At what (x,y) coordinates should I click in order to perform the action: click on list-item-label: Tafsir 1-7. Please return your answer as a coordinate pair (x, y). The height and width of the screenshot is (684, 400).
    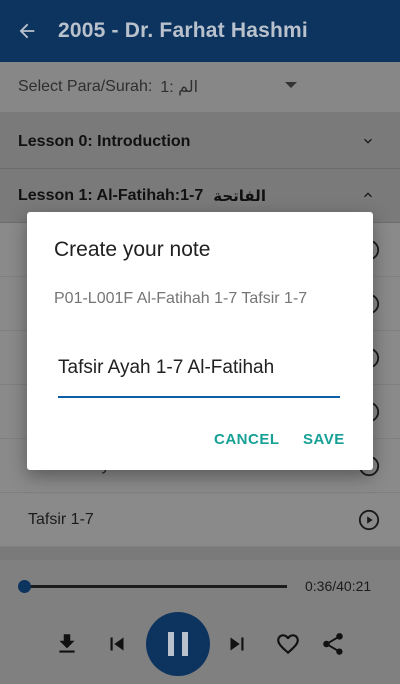
    Looking at the image, I should click on (61, 519).